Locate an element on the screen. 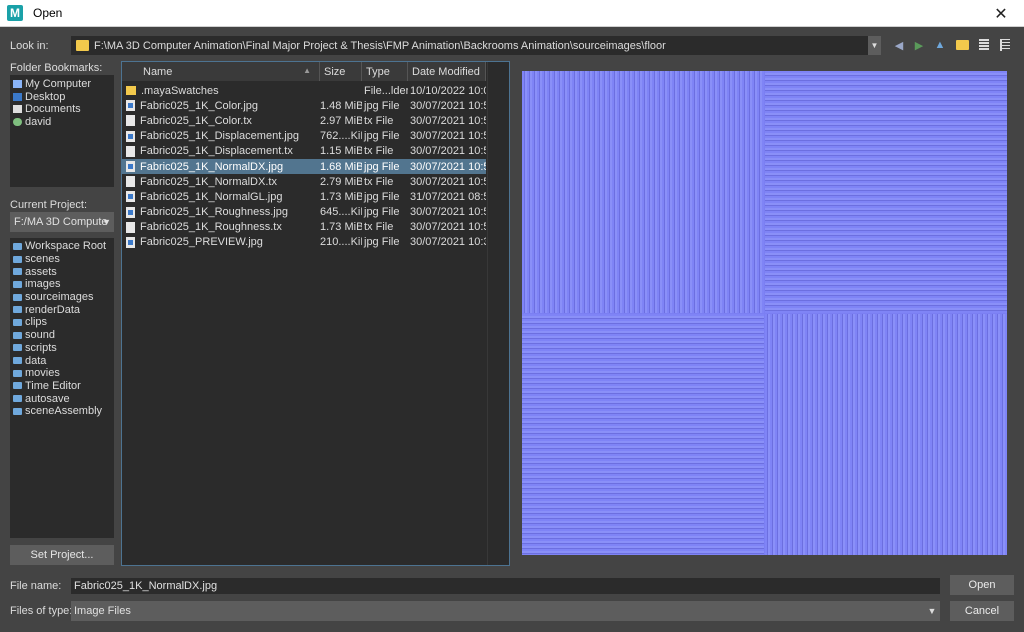 The width and height of the screenshot is (1024, 632). bookmark-my-computer: My Computer is located at coordinates (62, 84).